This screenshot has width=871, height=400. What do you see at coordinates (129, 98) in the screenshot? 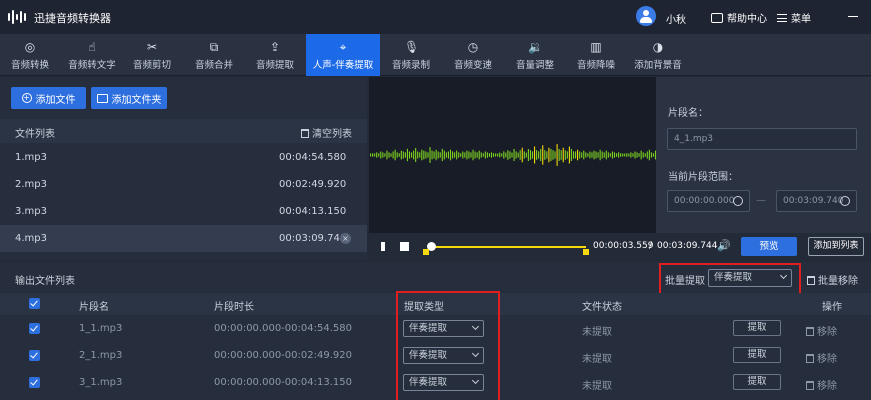
I see `add-folder-button: 添加文件夹` at bounding box center [129, 98].